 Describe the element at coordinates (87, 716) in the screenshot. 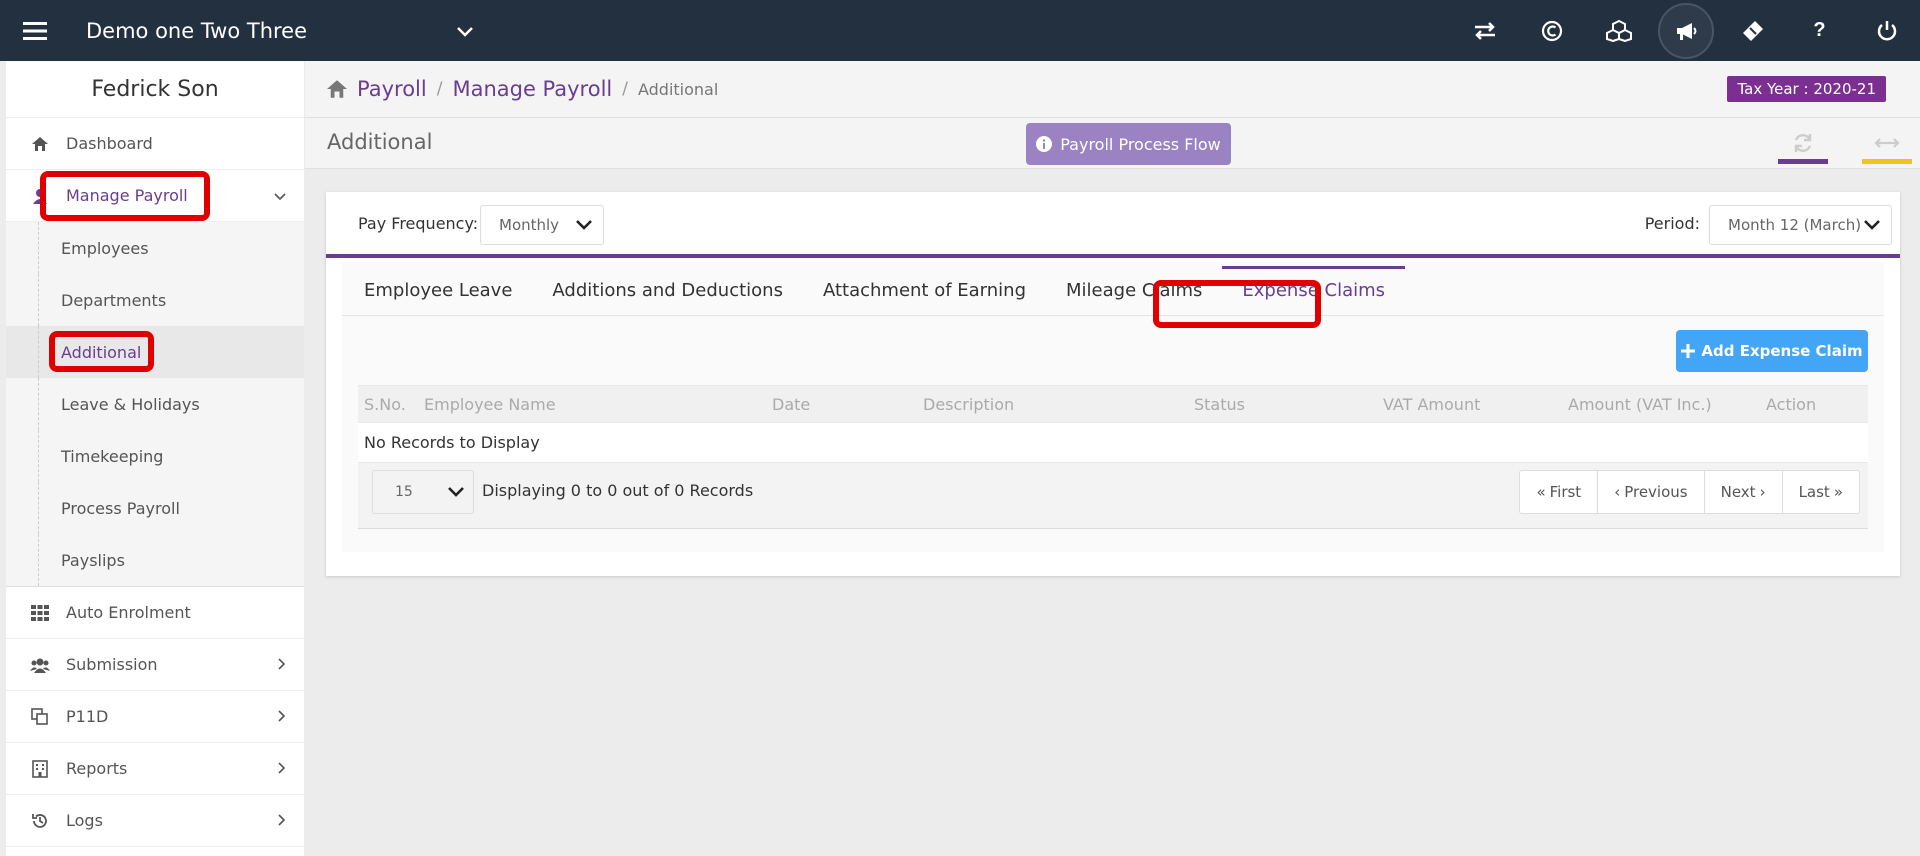

I see `sidebar-item-label: P11D` at that location.